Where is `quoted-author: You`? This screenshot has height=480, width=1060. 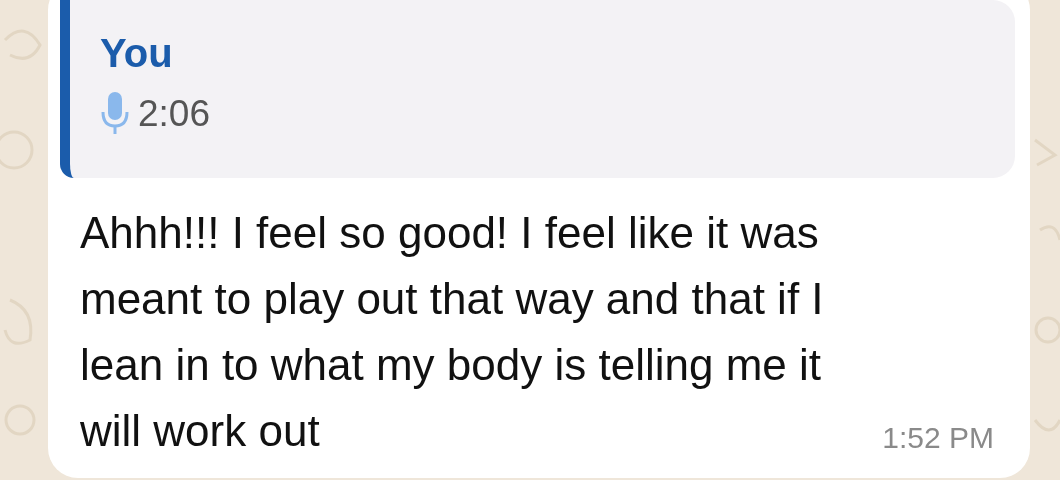
quoted-author: You is located at coordinates (136, 53).